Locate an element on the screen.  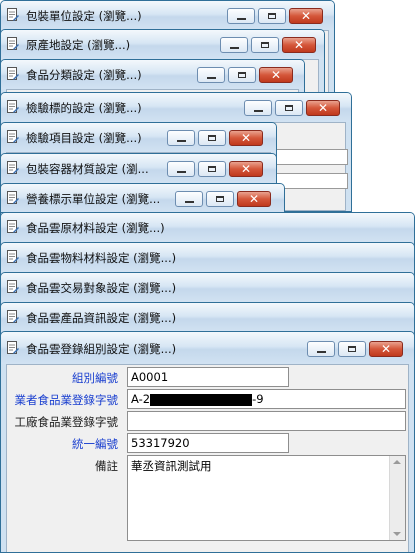
business-reg-no-label: 業者食品業登錄字號 is located at coordinates (66, 400).